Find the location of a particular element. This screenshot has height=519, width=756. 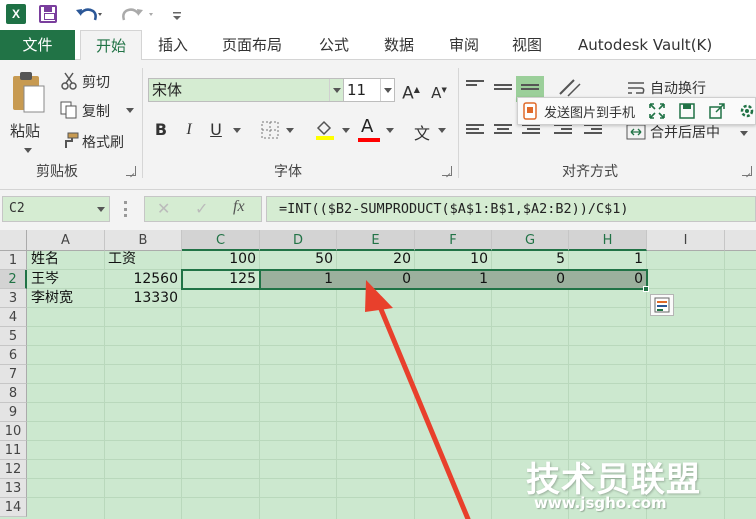

tab-formulas: 公式 is located at coordinates (334, 45).